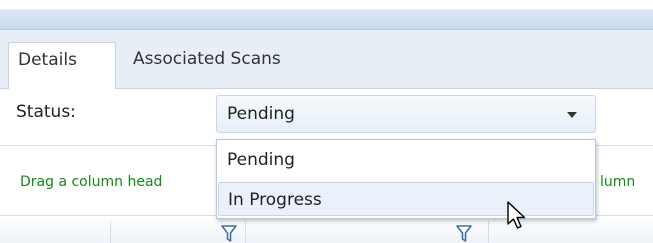  Describe the element at coordinates (62, 65) in the screenshot. I see `tab-details: Details` at that location.